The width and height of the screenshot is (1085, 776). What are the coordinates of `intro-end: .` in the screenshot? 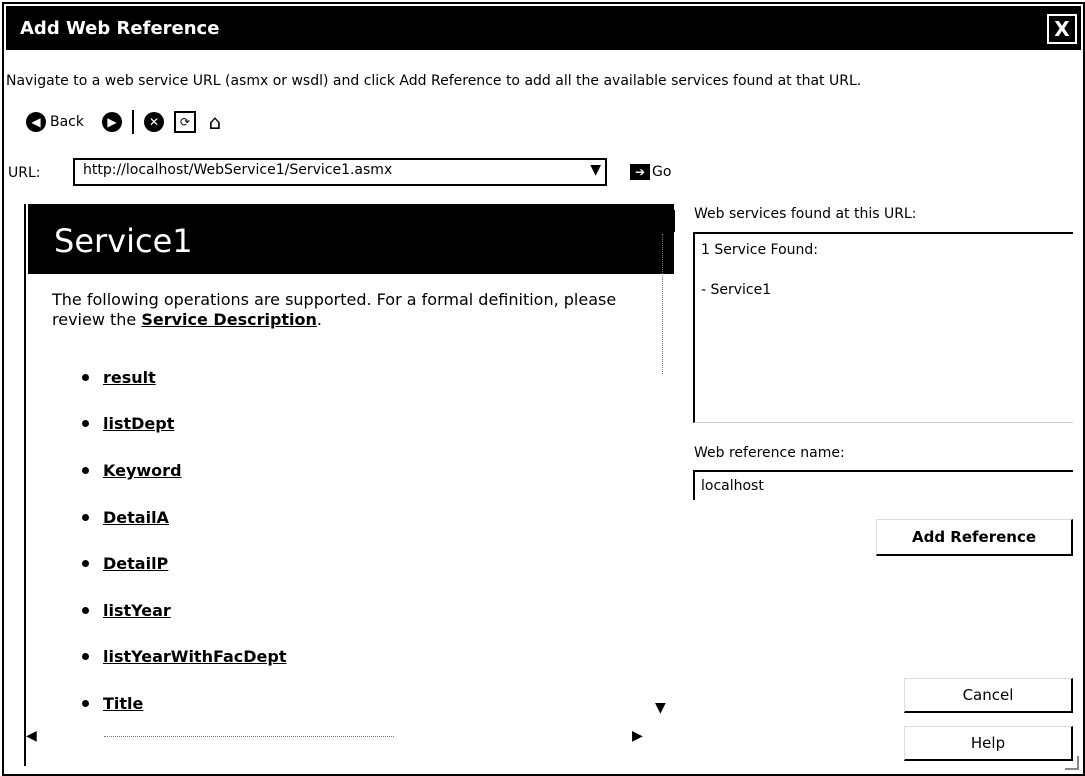 It's located at (319, 319).